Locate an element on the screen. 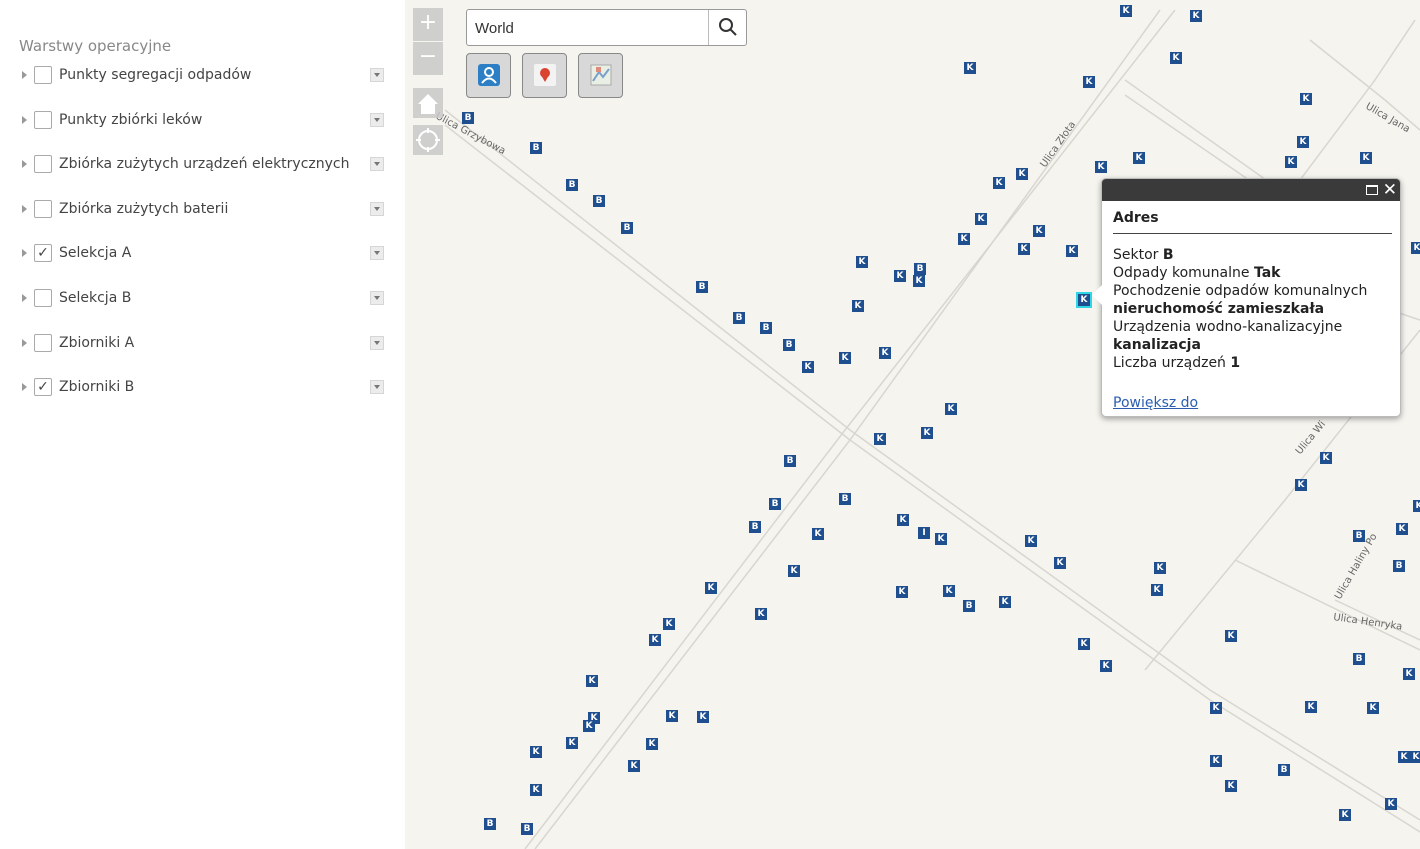 The width and height of the screenshot is (1420, 849). contacts-tool-button is located at coordinates (488, 75).